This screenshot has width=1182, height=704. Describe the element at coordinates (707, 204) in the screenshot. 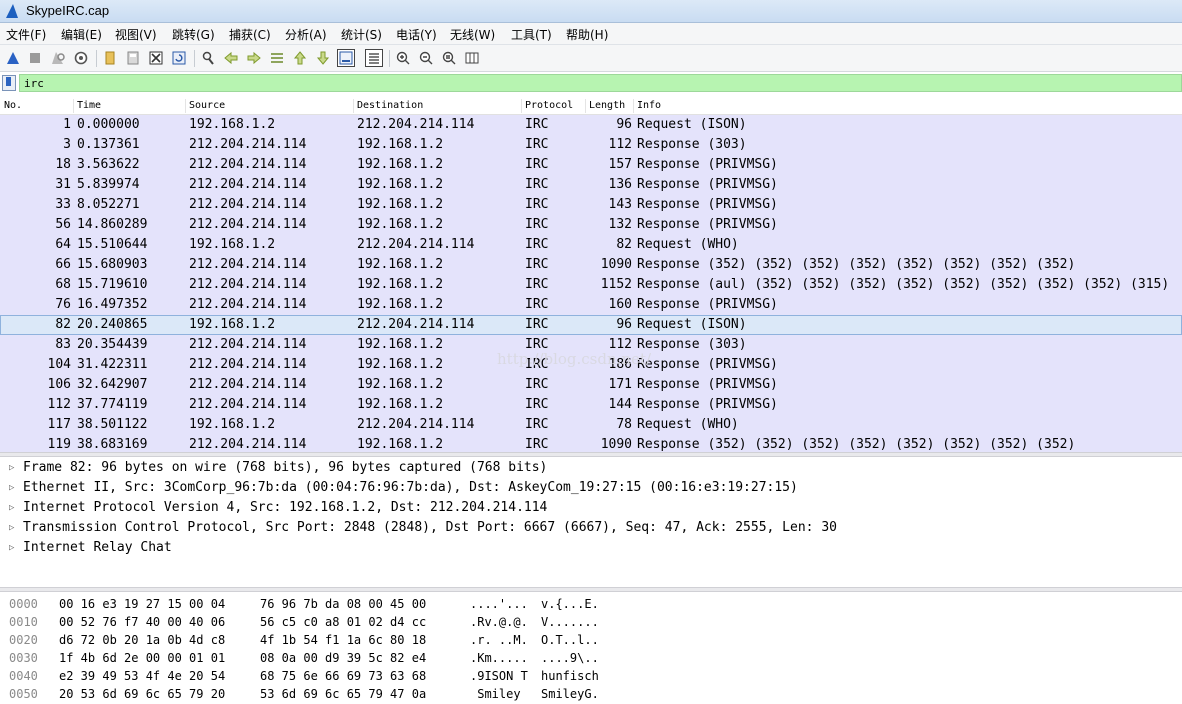

I see `packet-info: Response (PRIVMSG)` at that location.